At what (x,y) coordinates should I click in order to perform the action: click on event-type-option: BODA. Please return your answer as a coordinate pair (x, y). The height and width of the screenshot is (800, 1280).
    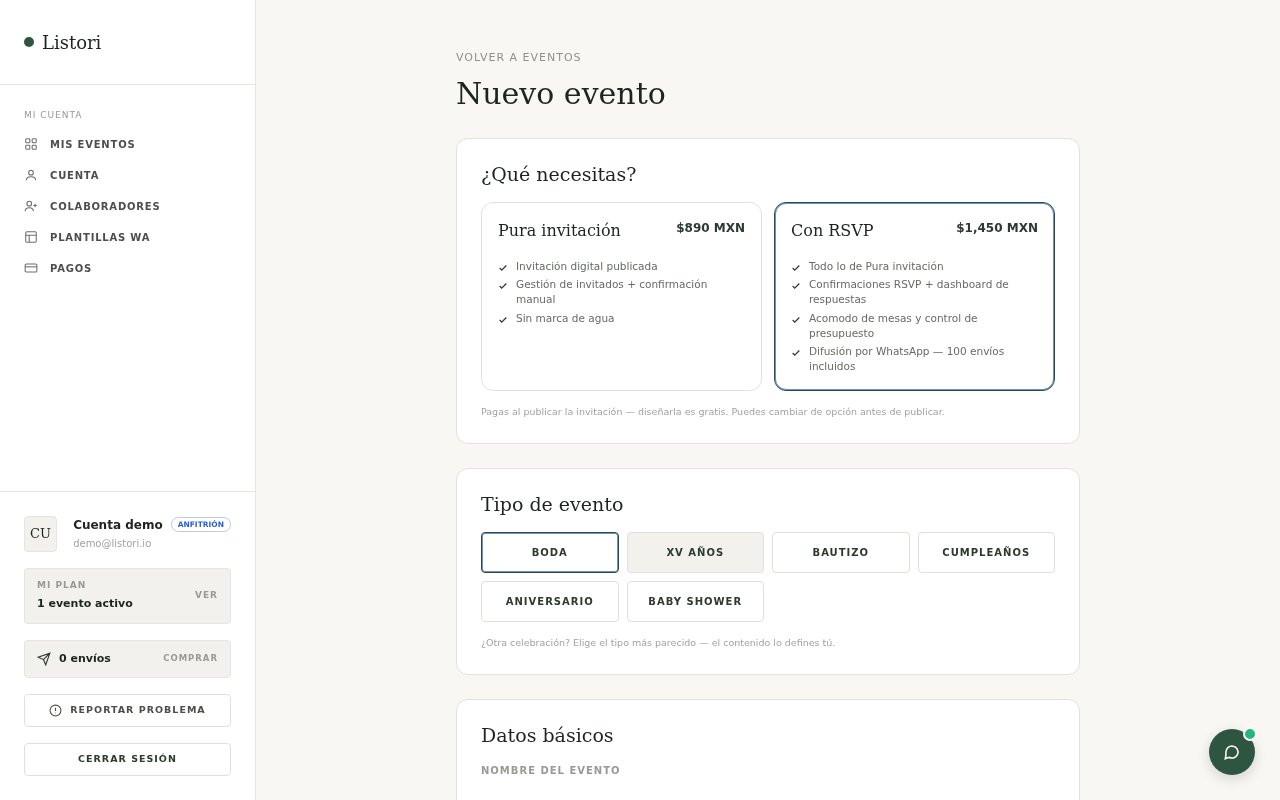
    Looking at the image, I should click on (550, 552).